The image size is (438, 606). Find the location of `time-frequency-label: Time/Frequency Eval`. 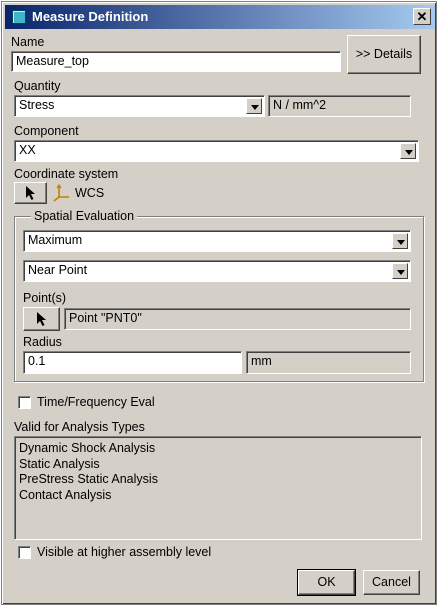

time-frequency-label: Time/Frequency Eval is located at coordinates (96, 402).